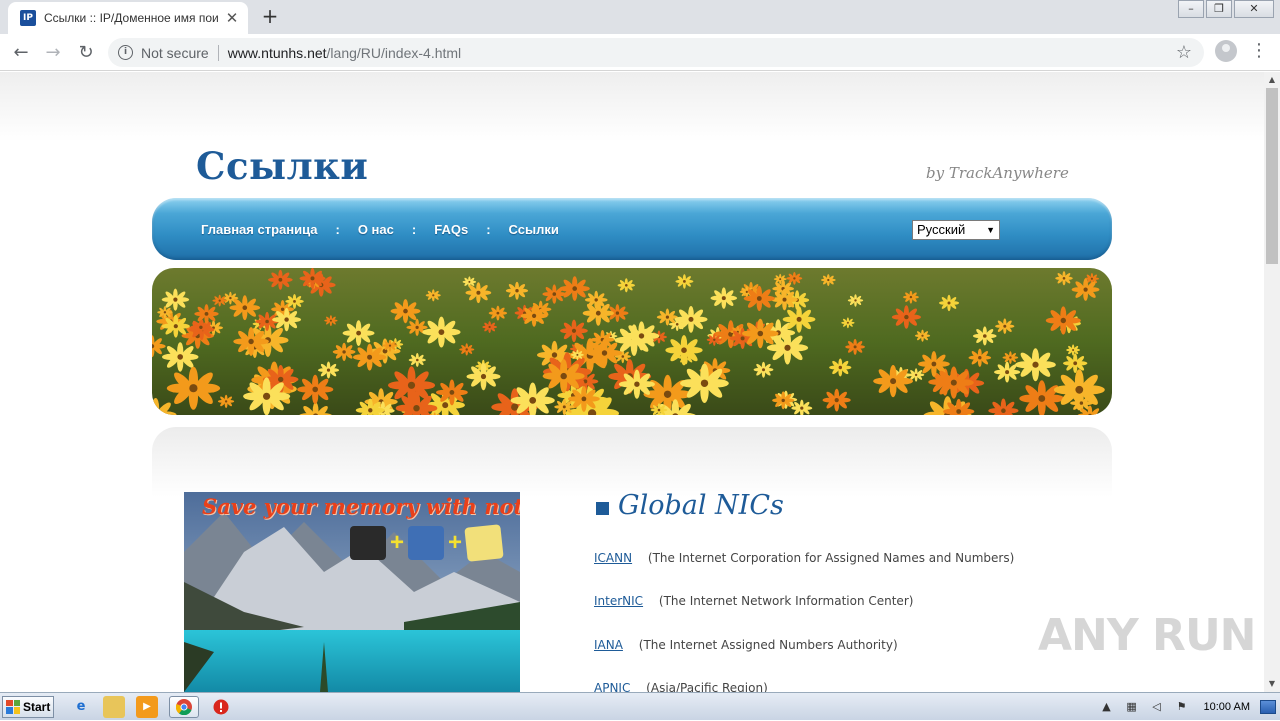  Describe the element at coordinates (270, 17) in the screenshot. I see `new-tab-icon: +` at that location.